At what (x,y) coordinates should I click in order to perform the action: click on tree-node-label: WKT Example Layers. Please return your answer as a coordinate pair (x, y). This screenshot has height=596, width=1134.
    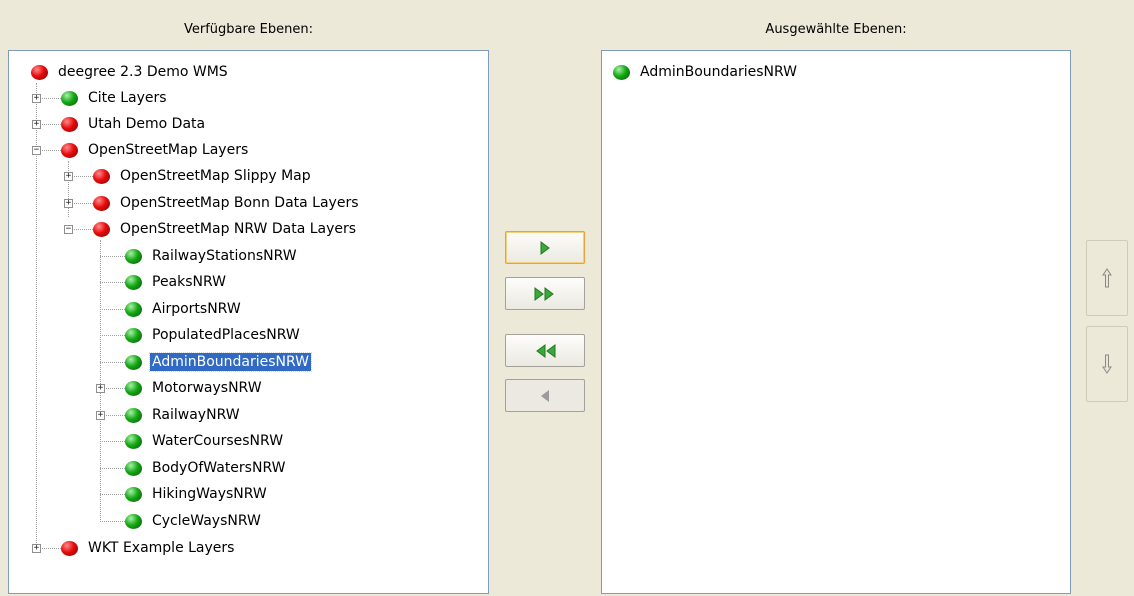
    Looking at the image, I should click on (161, 548).